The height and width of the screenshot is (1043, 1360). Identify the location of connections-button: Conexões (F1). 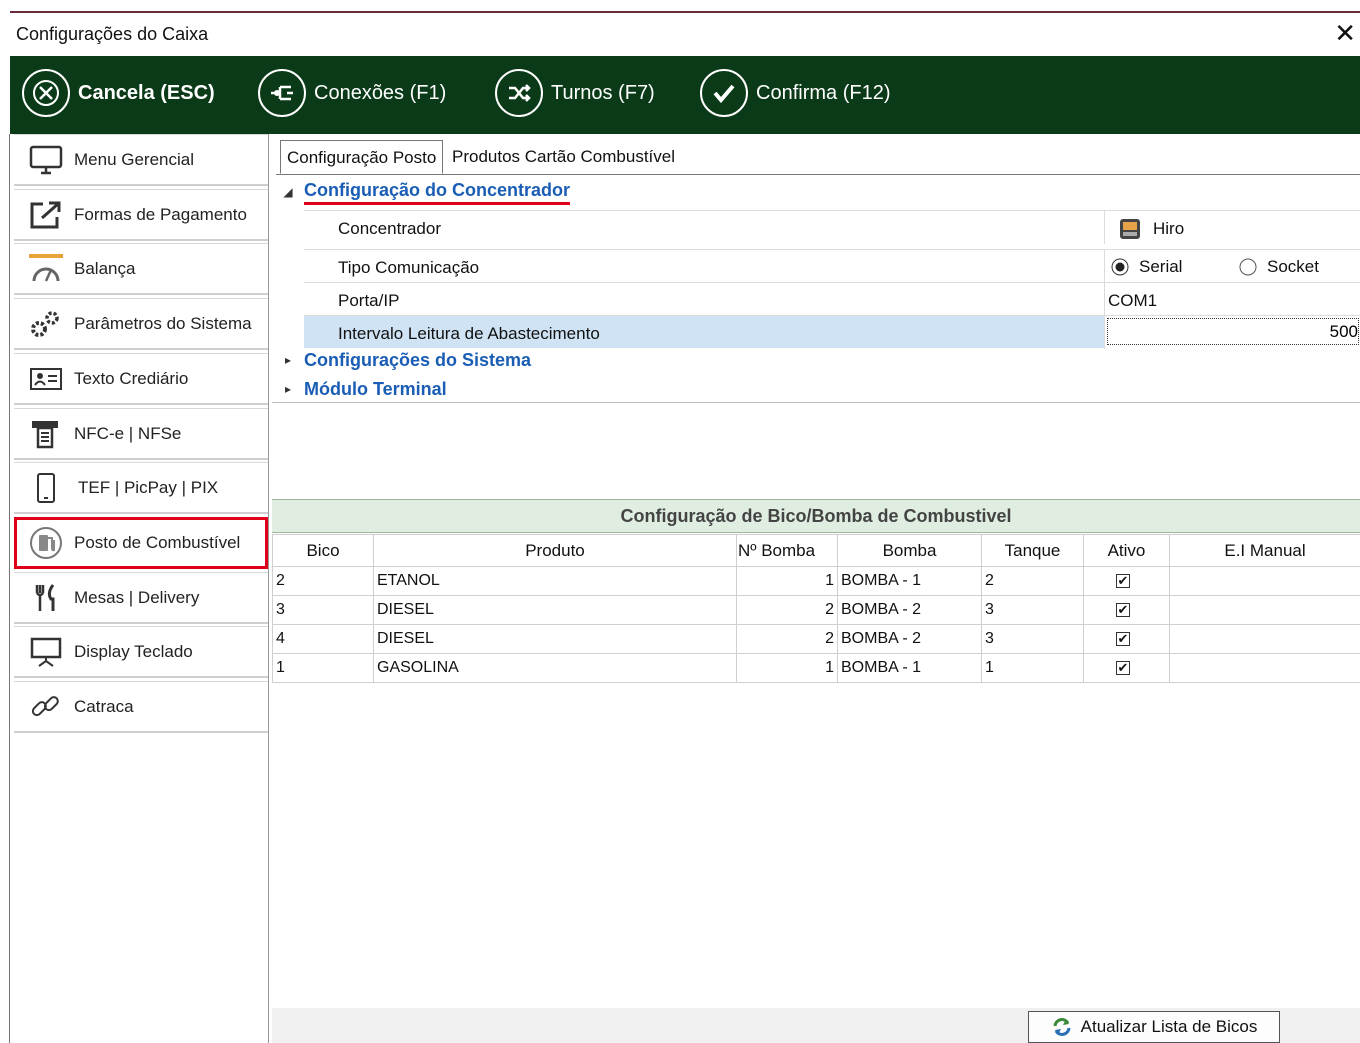
(352, 93).